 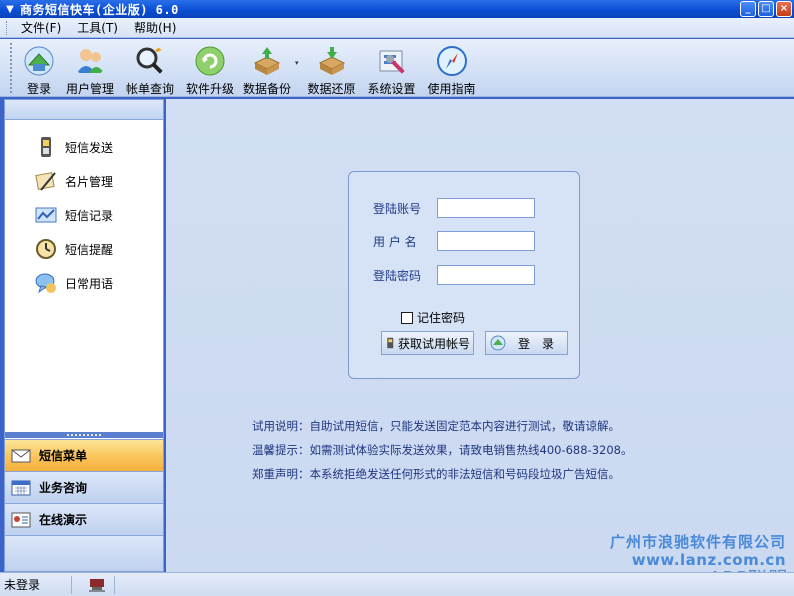 I want to click on toolbar-settings-label: 系统设置, so click(x=391, y=89).